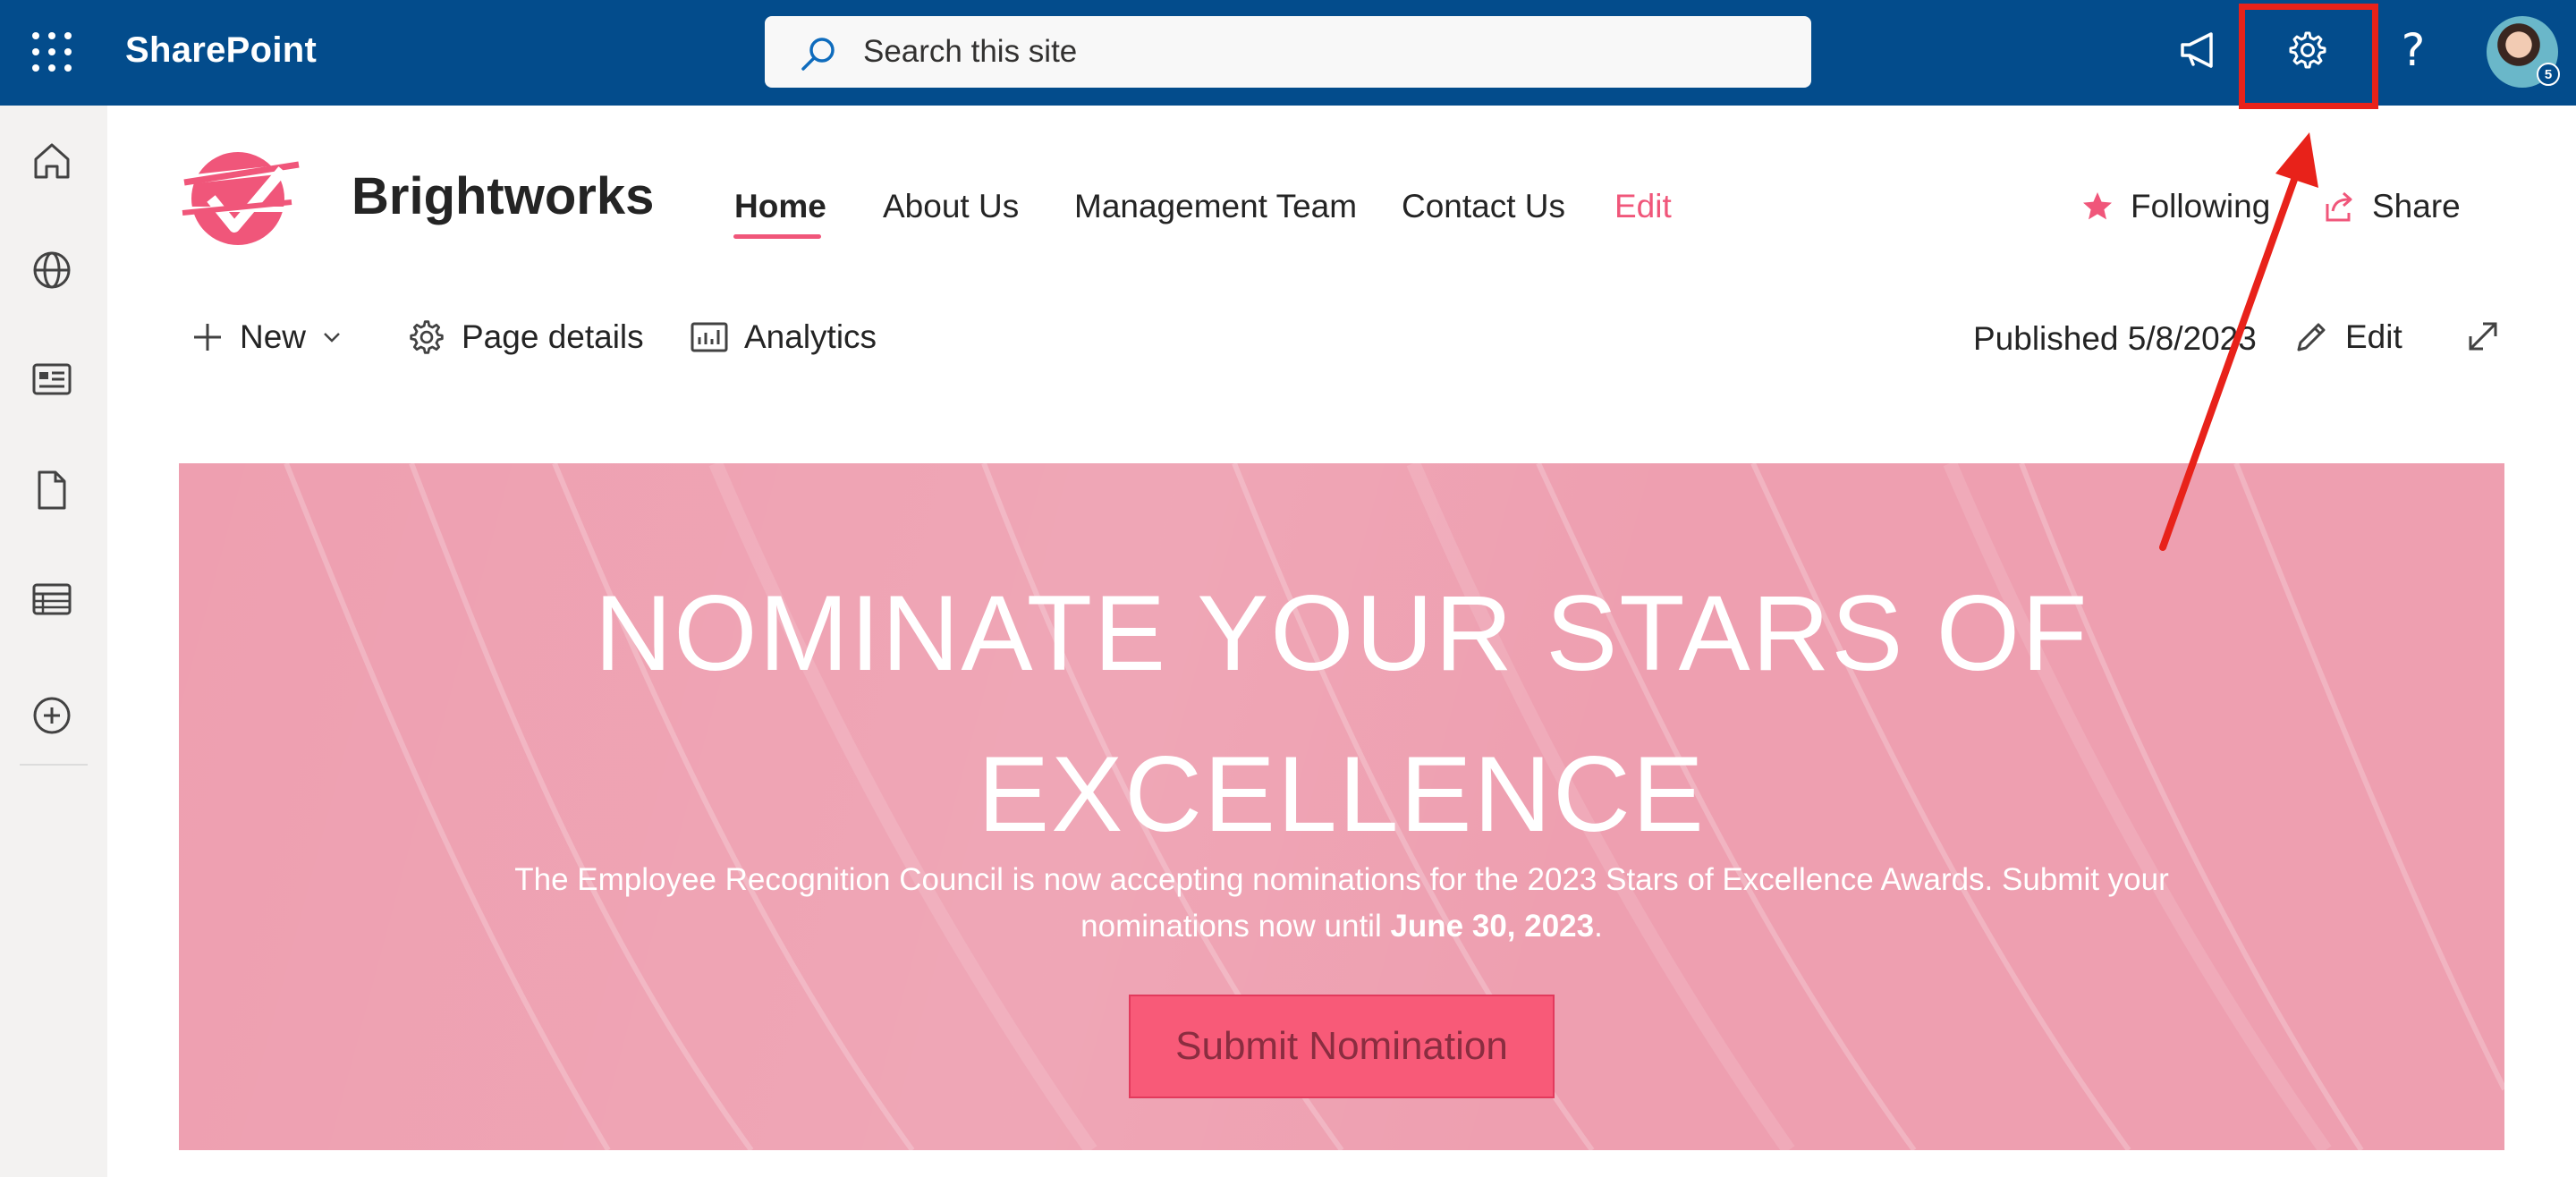 This screenshot has height=1177, width=2576. What do you see at coordinates (52, 161) in the screenshot?
I see `home-icon` at bounding box center [52, 161].